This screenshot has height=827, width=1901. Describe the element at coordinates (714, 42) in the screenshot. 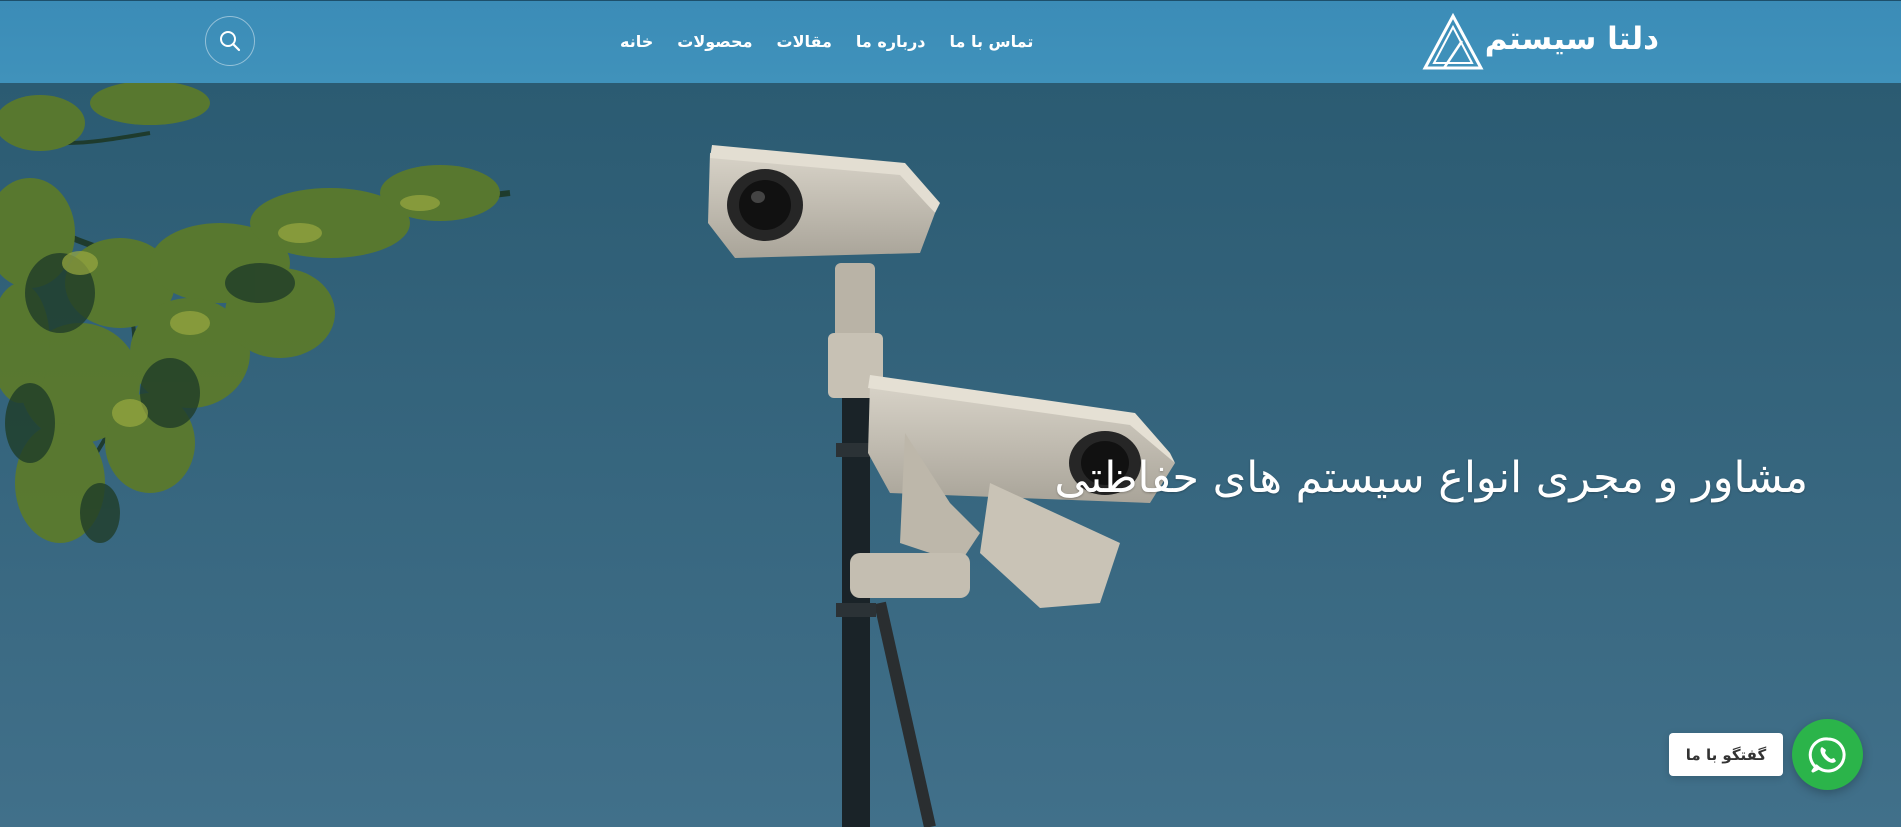

I see `nav-item-products: محصولات` at that location.